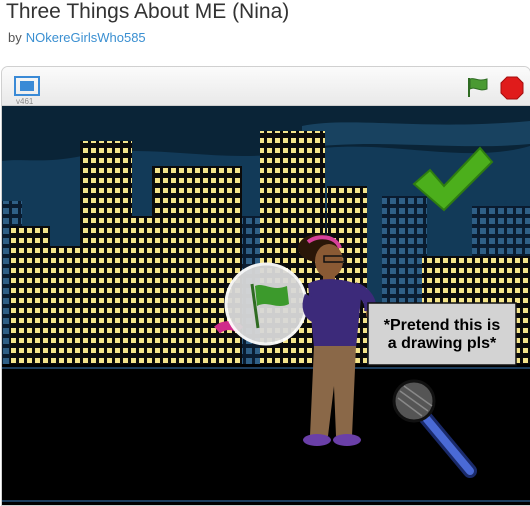  Describe the element at coordinates (442, 343) in the screenshot. I see `speech-line-2: a drawing pls*` at that location.